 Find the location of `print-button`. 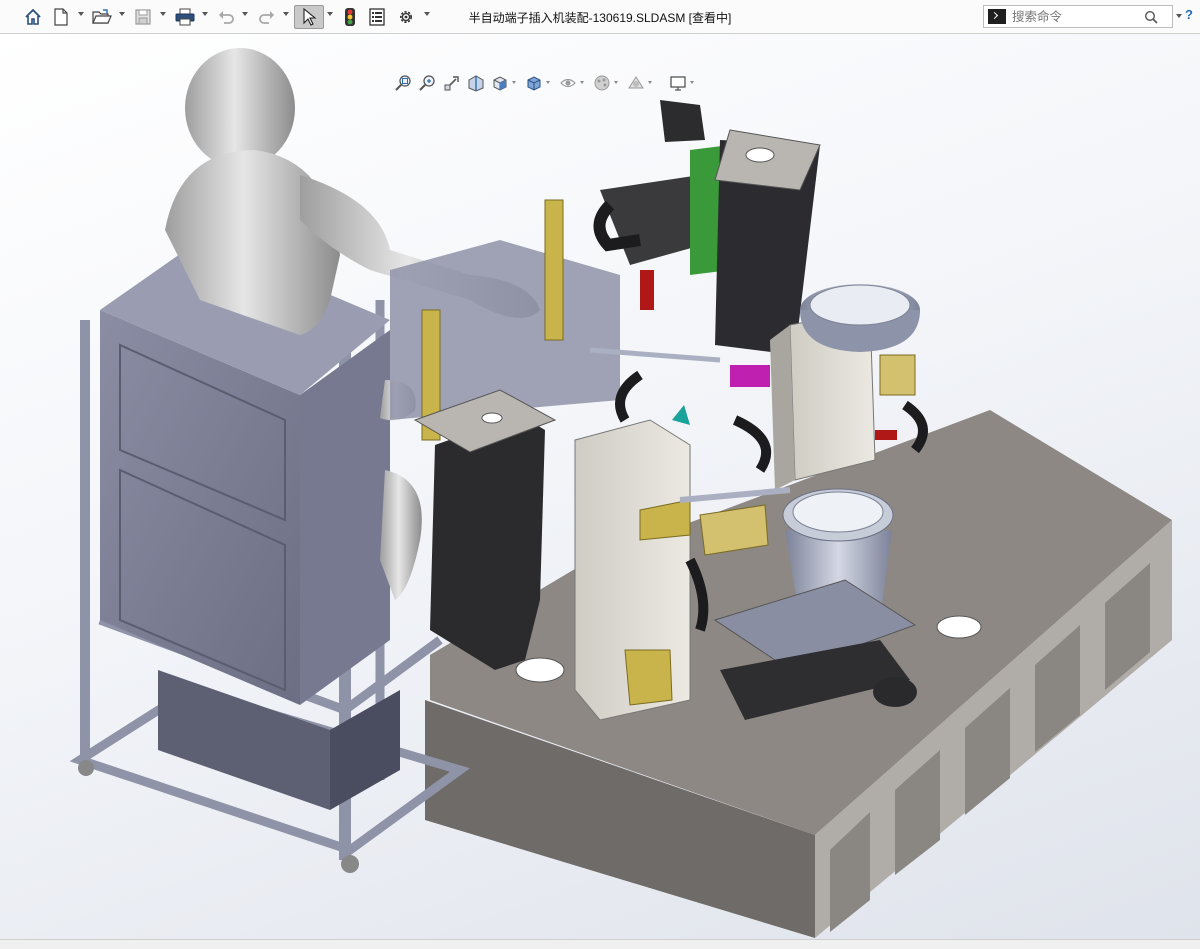

print-button is located at coordinates (185, 17).